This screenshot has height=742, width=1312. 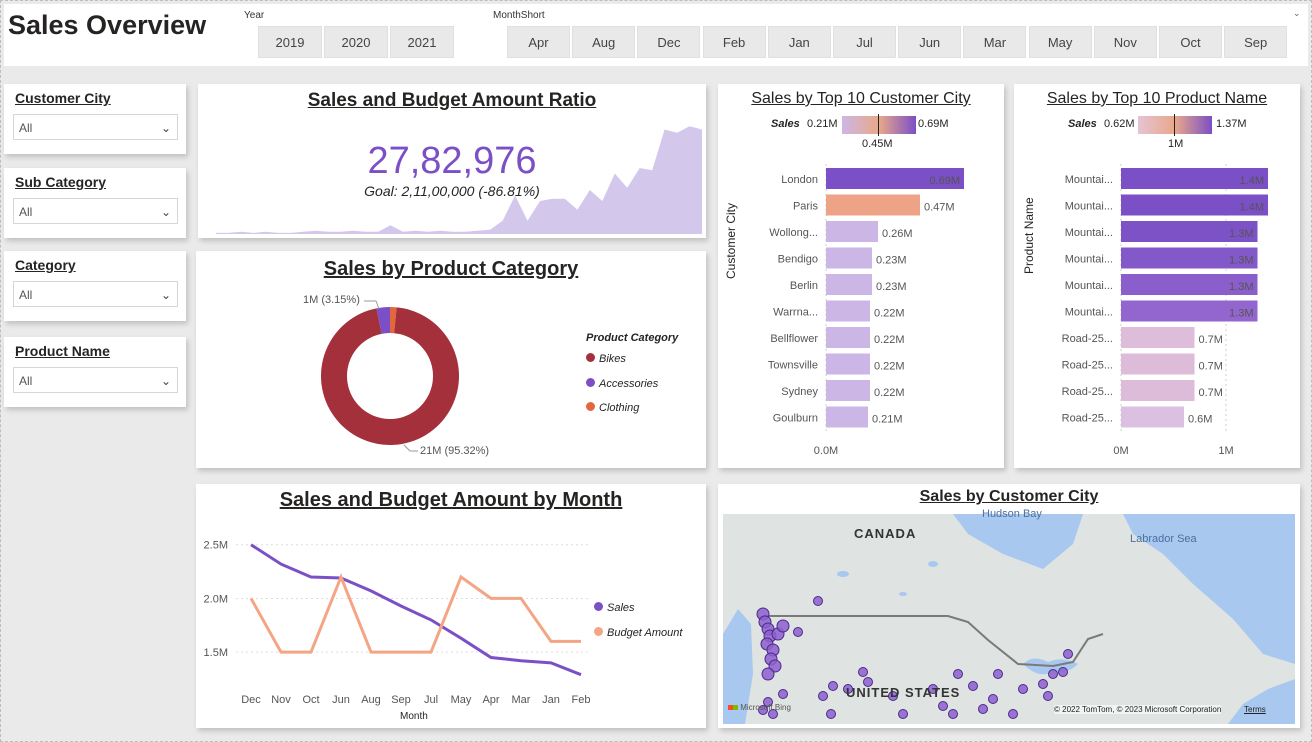 I want to click on map-terms-link: Terms, so click(x=1255, y=709).